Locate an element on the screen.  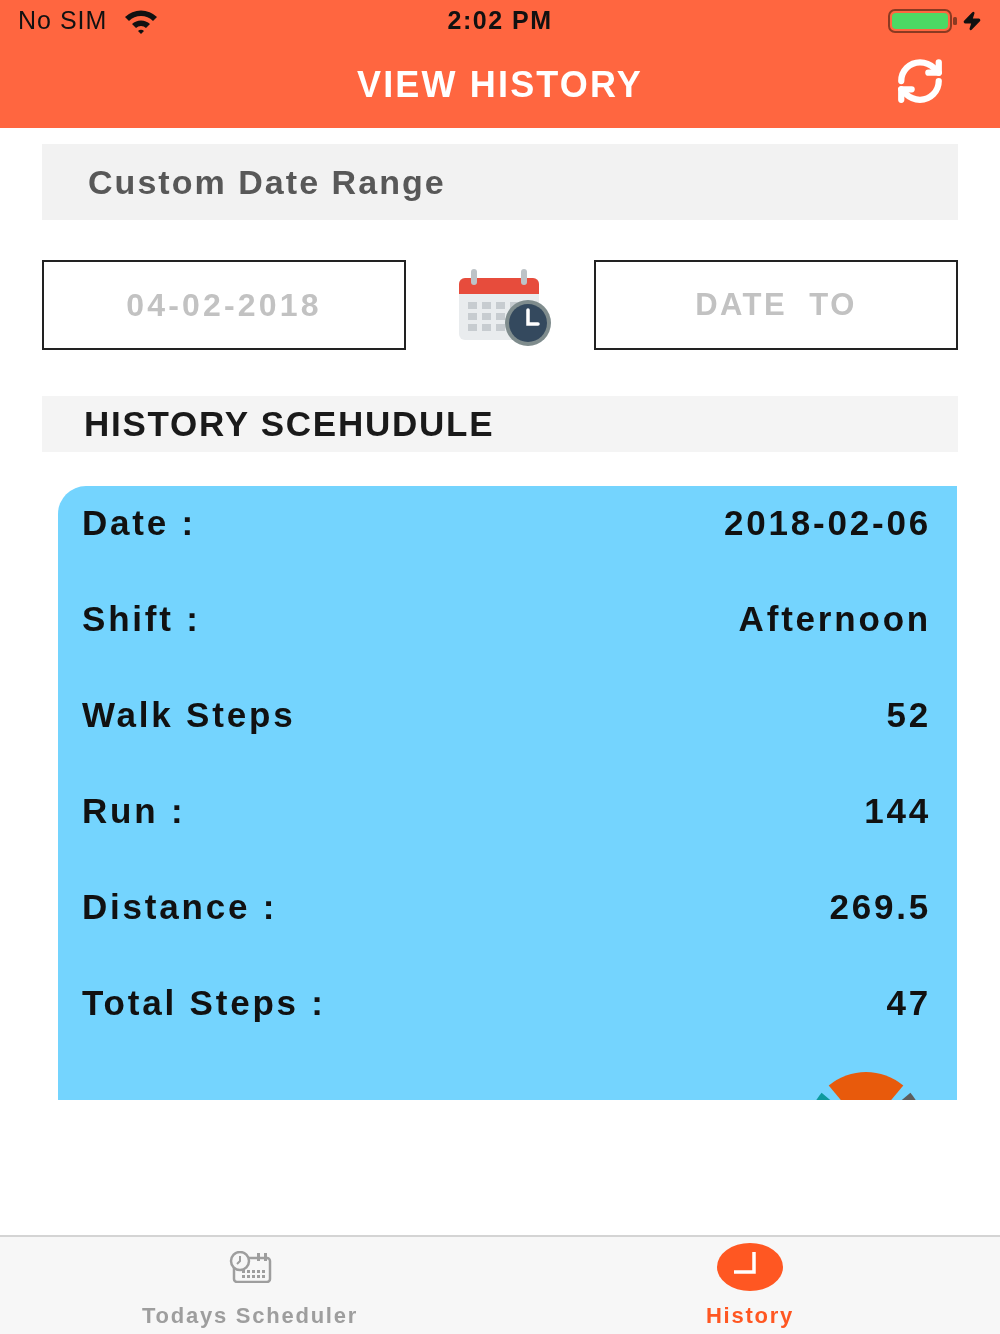
clock-icon is located at coordinates (750, 1267).